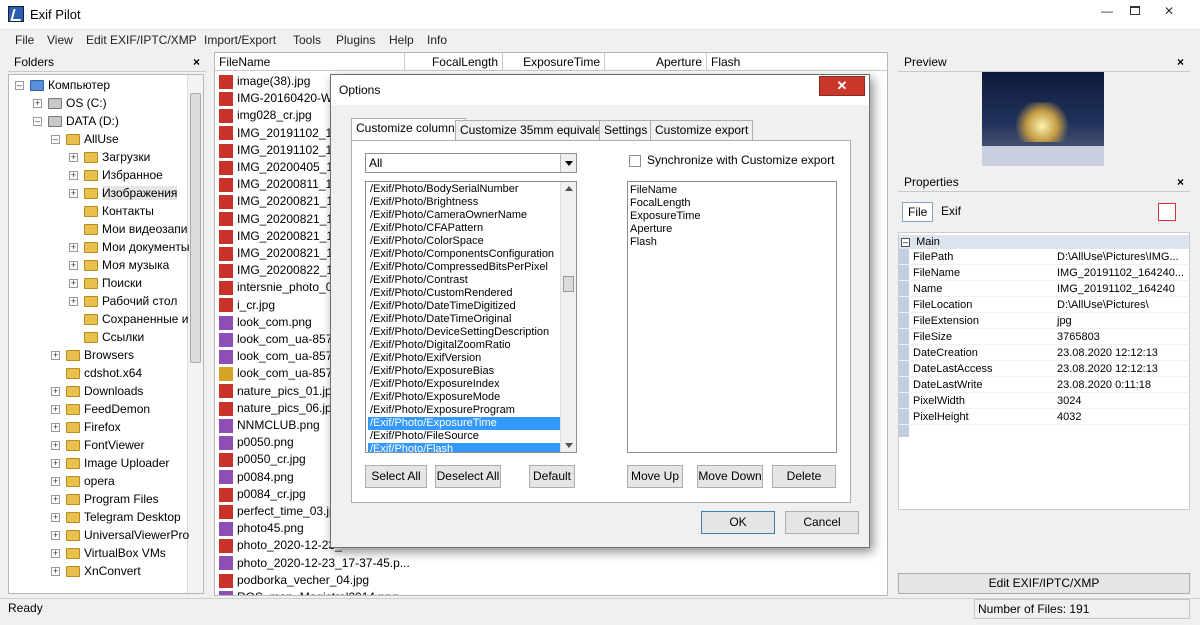 The height and width of the screenshot is (625, 1200). I want to click on tree-item: + Загрузки, so click(109, 157).